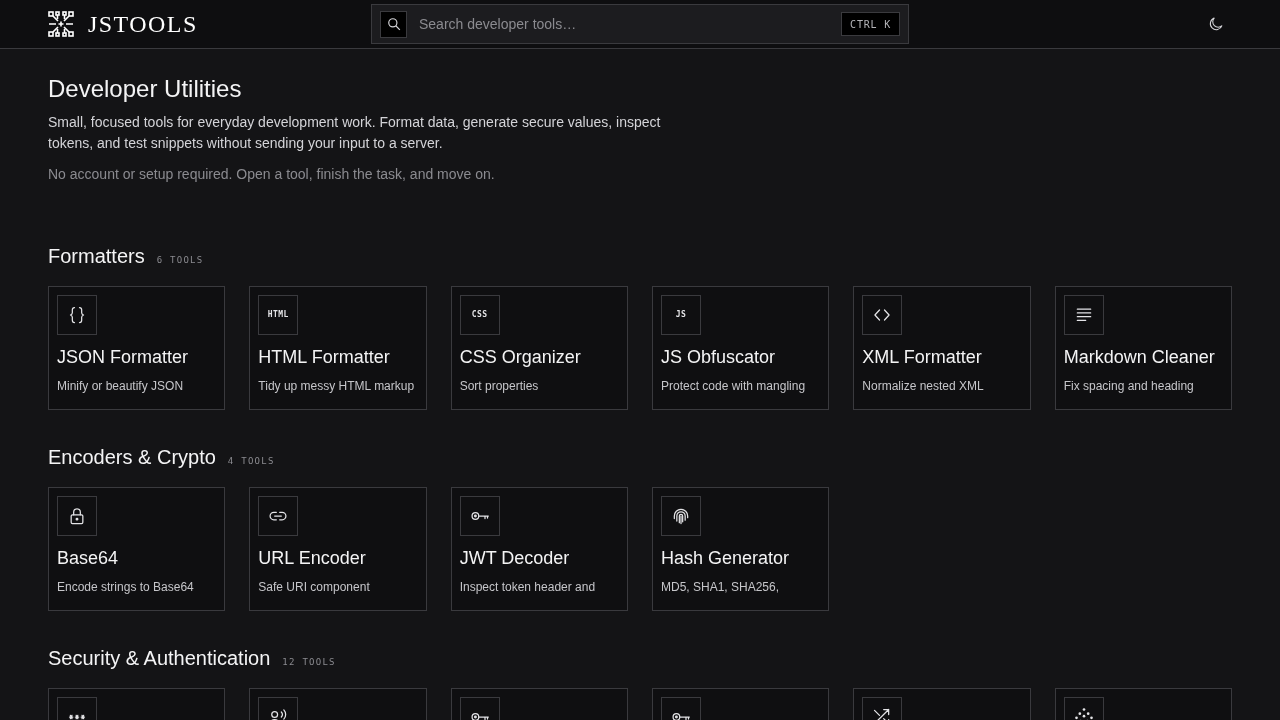 This screenshot has height=720, width=1280. What do you see at coordinates (278, 516) in the screenshot?
I see `link-icon` at bounding box center [278, 516].